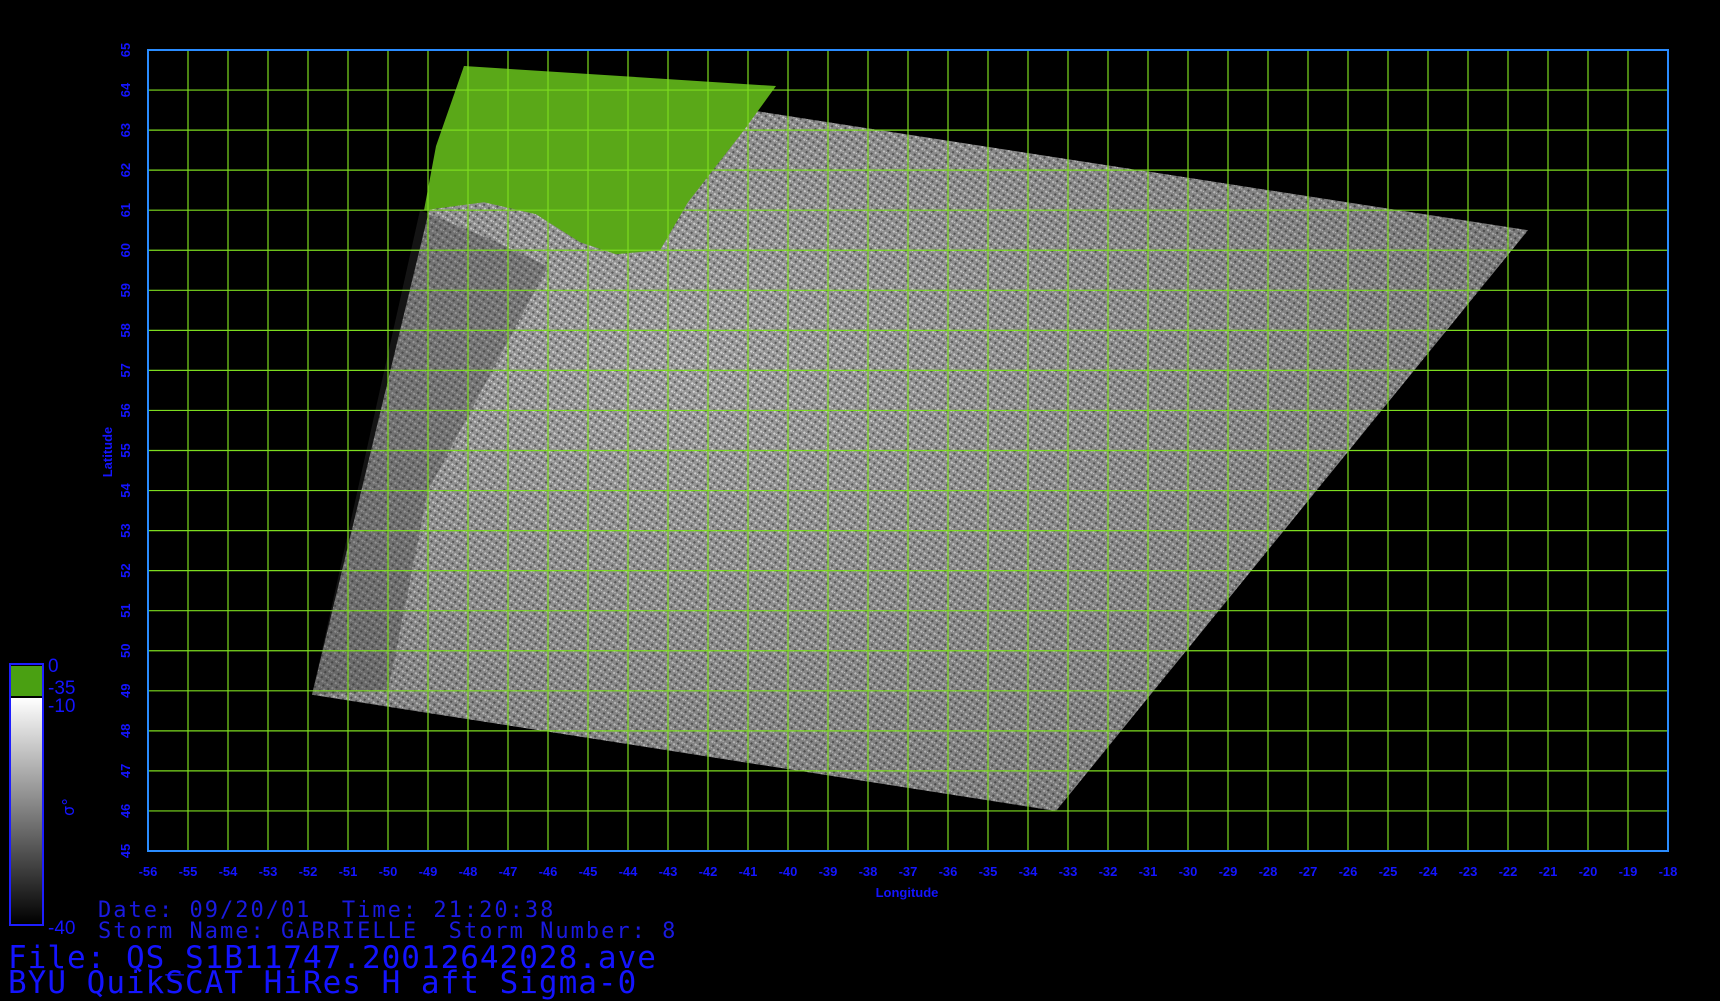  Describe the element at coordinates (125, 89) in the screenshot. I see `latitude-tick-label: 64` at that location.